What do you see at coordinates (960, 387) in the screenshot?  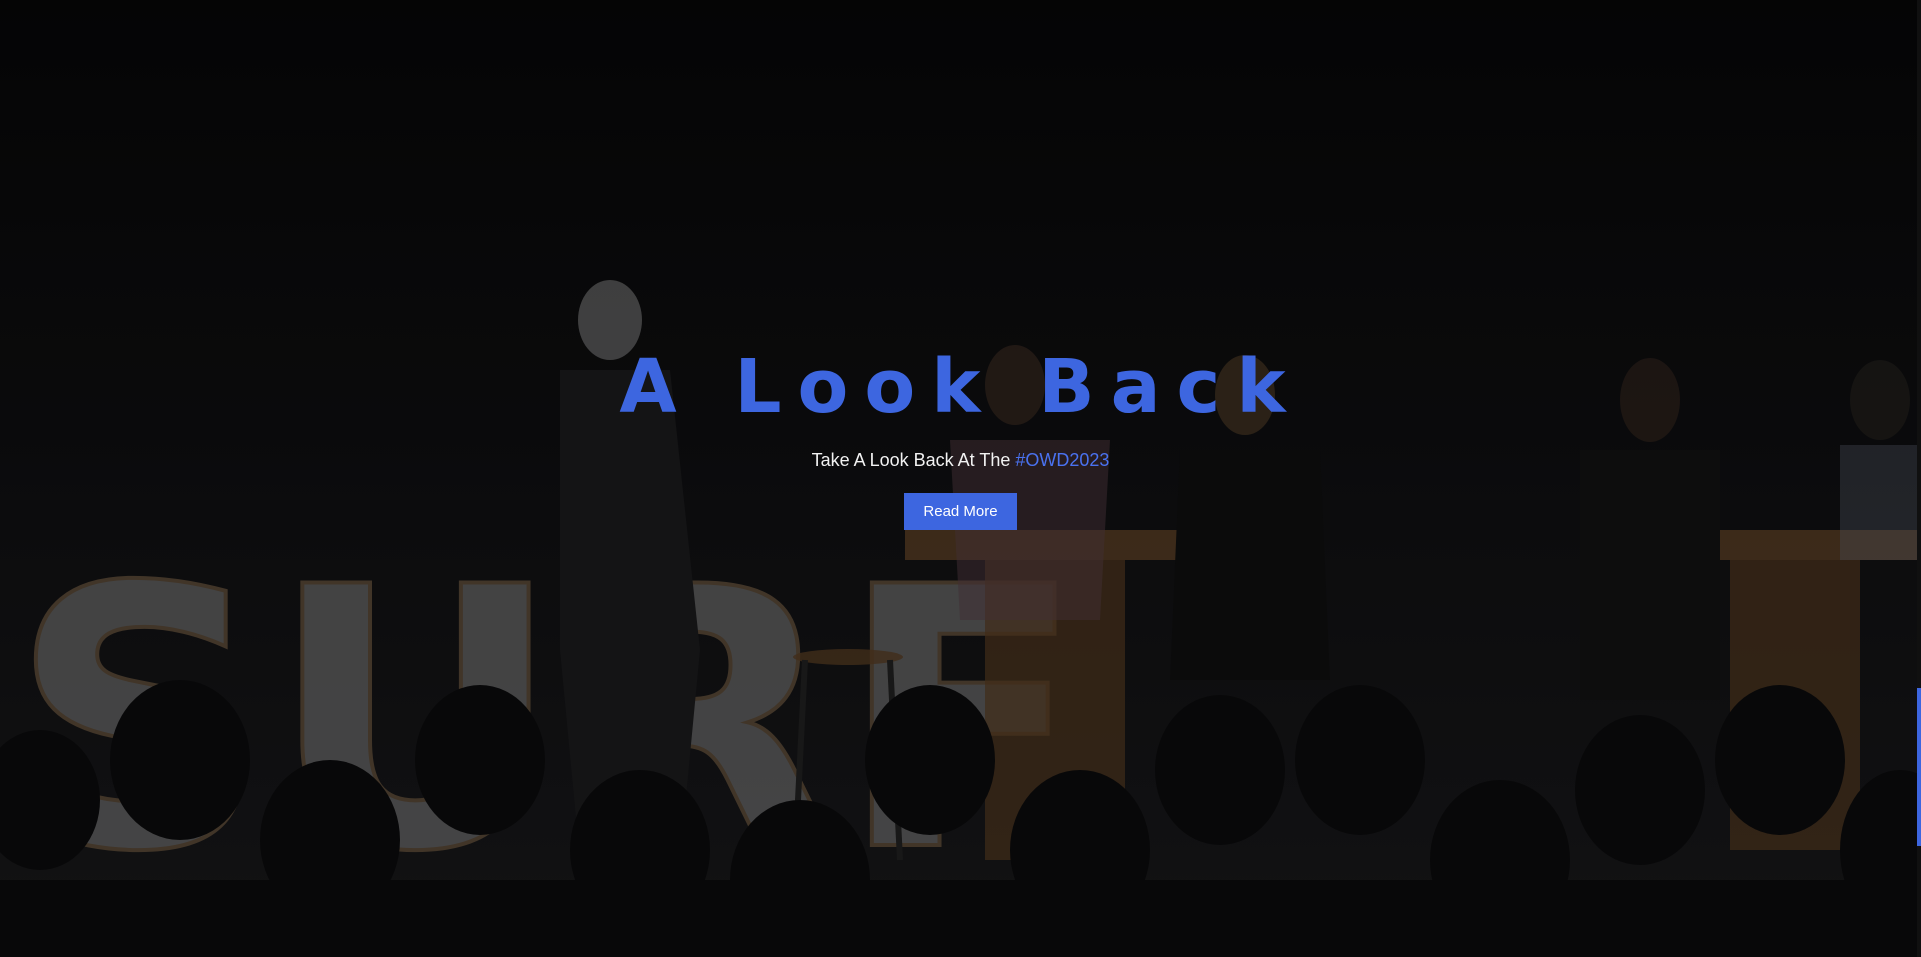 I see `hero-title: A Look Back` at bounding box center [960, 387].